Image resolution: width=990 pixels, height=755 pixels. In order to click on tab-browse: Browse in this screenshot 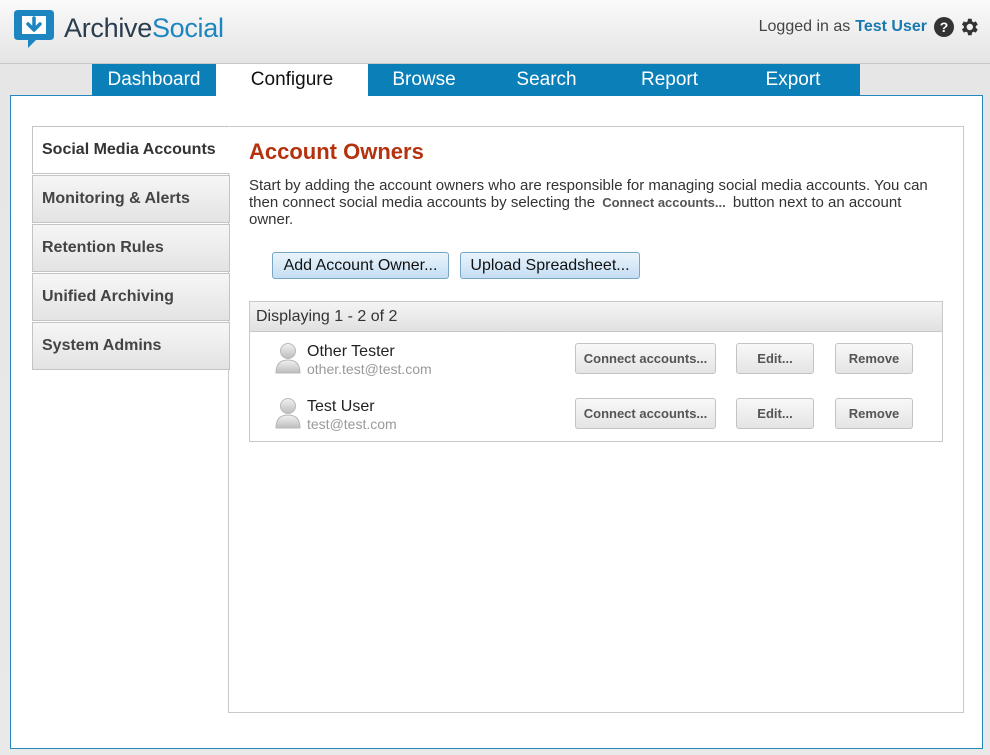, I will do `click(424, 80)`.